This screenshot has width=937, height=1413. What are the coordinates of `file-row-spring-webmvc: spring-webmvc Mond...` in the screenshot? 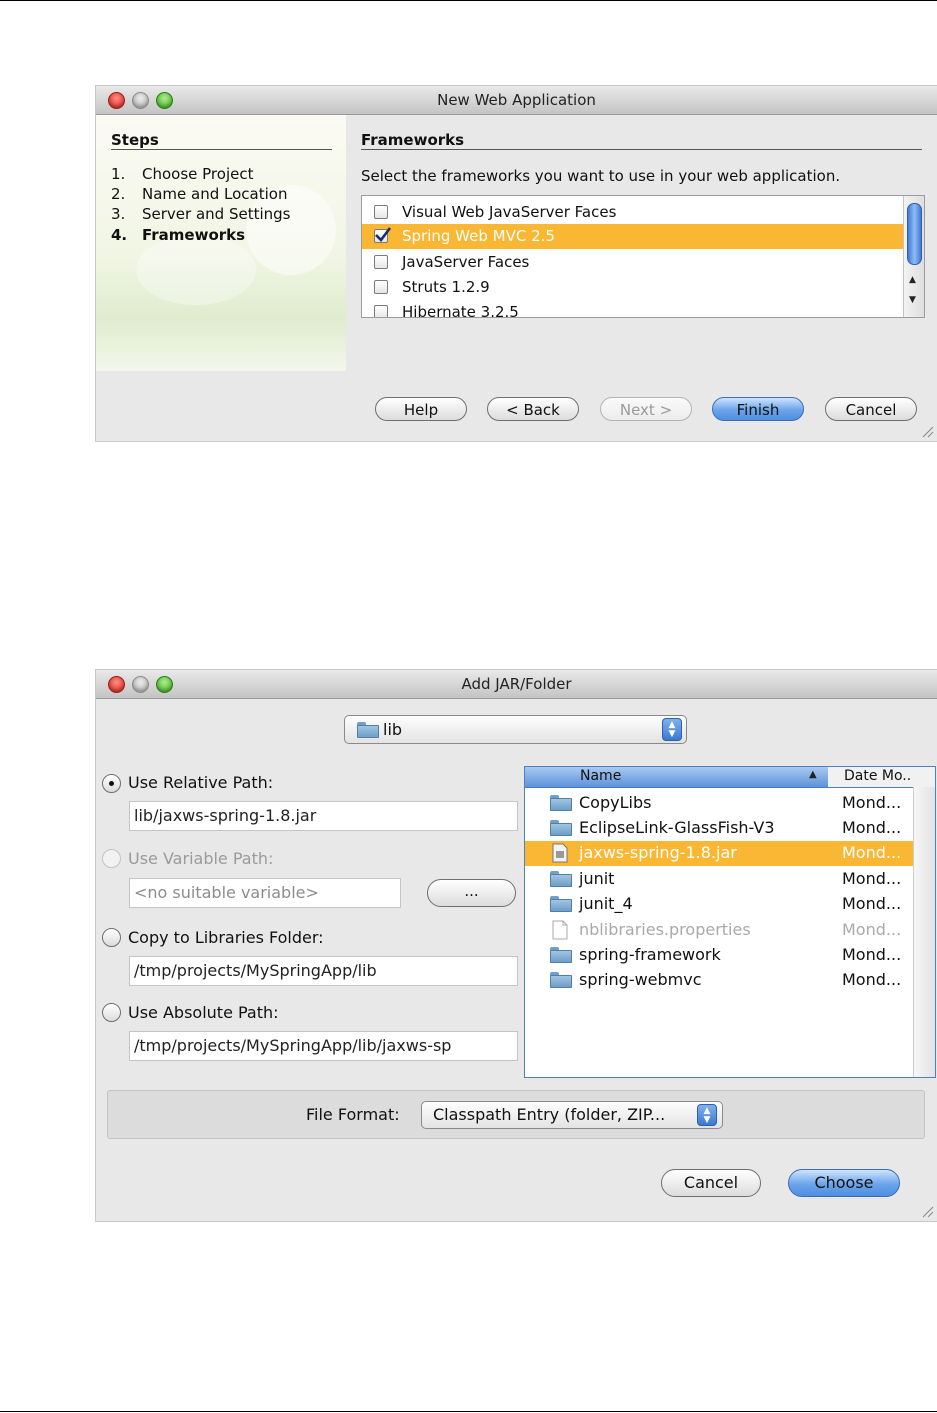 It's located at (719, 980).